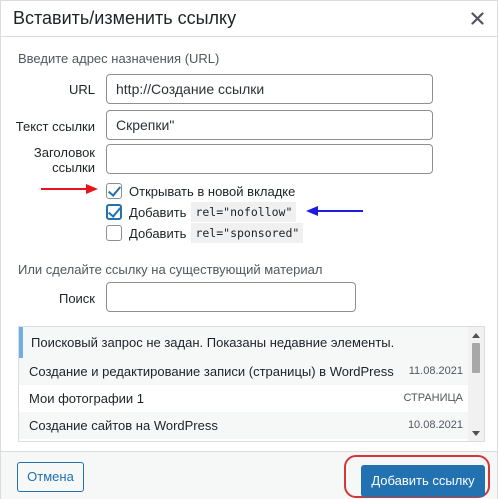 The width and height of the screenshot is (498, 499). Describe the element at coordinates (55, 126) in the screenshot. I see `link-text-label: Текст ссылки` at that location.